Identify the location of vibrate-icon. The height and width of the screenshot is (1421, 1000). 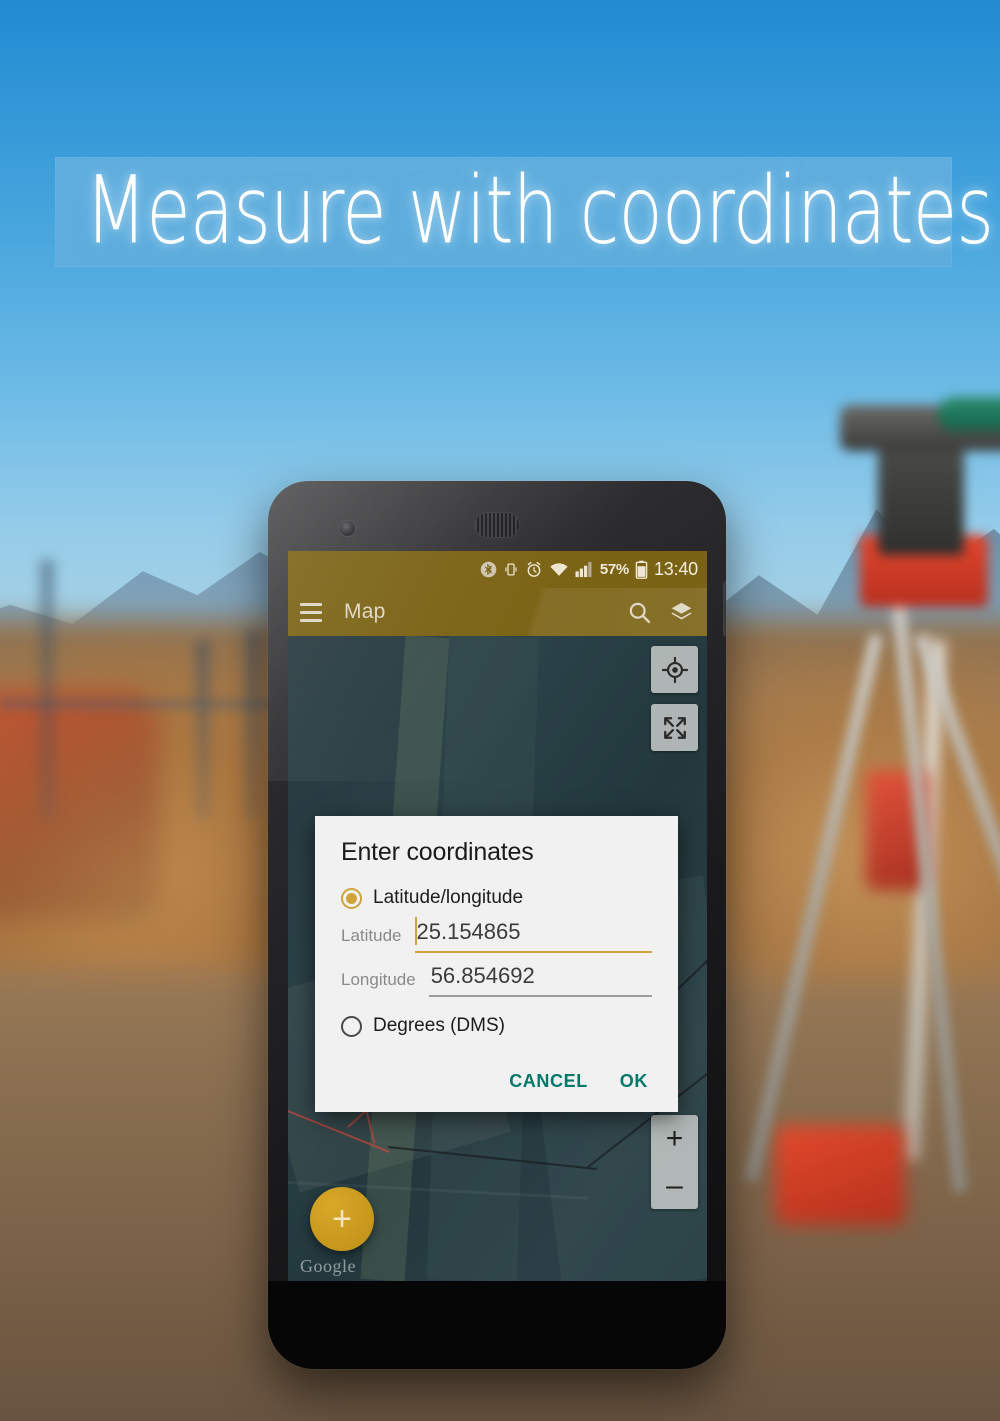
(511, 569).